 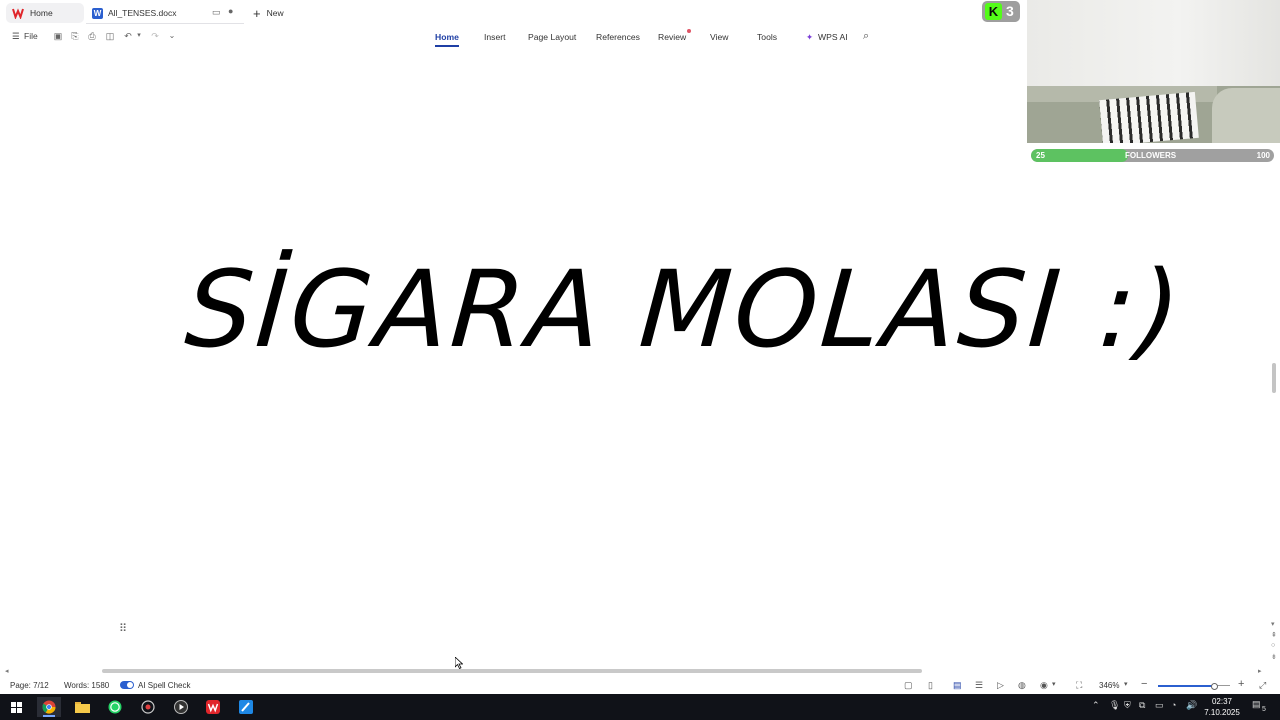 What do you see at coordinates (41, 13) in the screenshot?
I see `tab-home-label: Home` at bounding box center [41, 13].